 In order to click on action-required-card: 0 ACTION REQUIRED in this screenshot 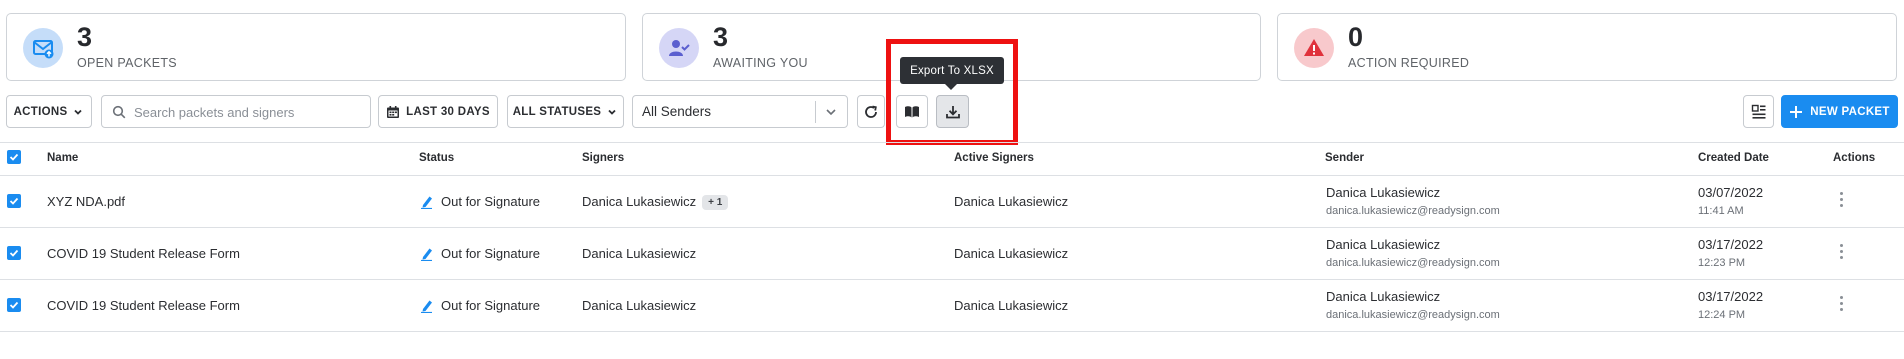, I will do `click(1587, 47)`.